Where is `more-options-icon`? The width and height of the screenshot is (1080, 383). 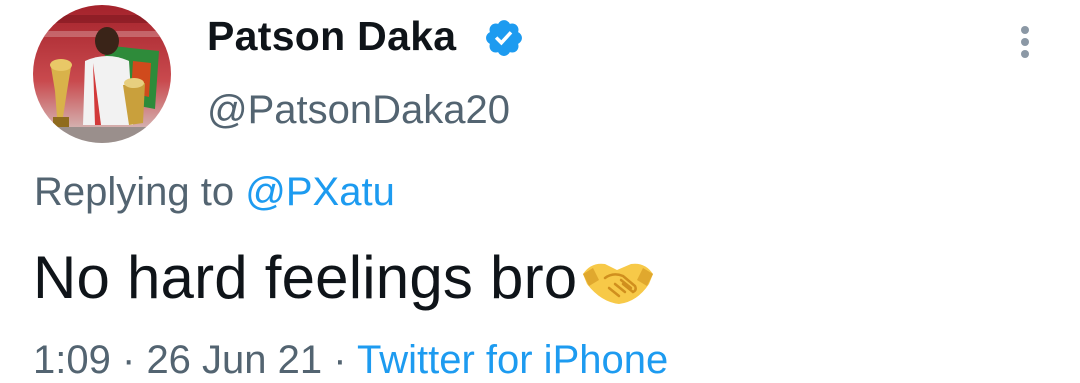 more-options-icon is located at coordinates (1025, 42).